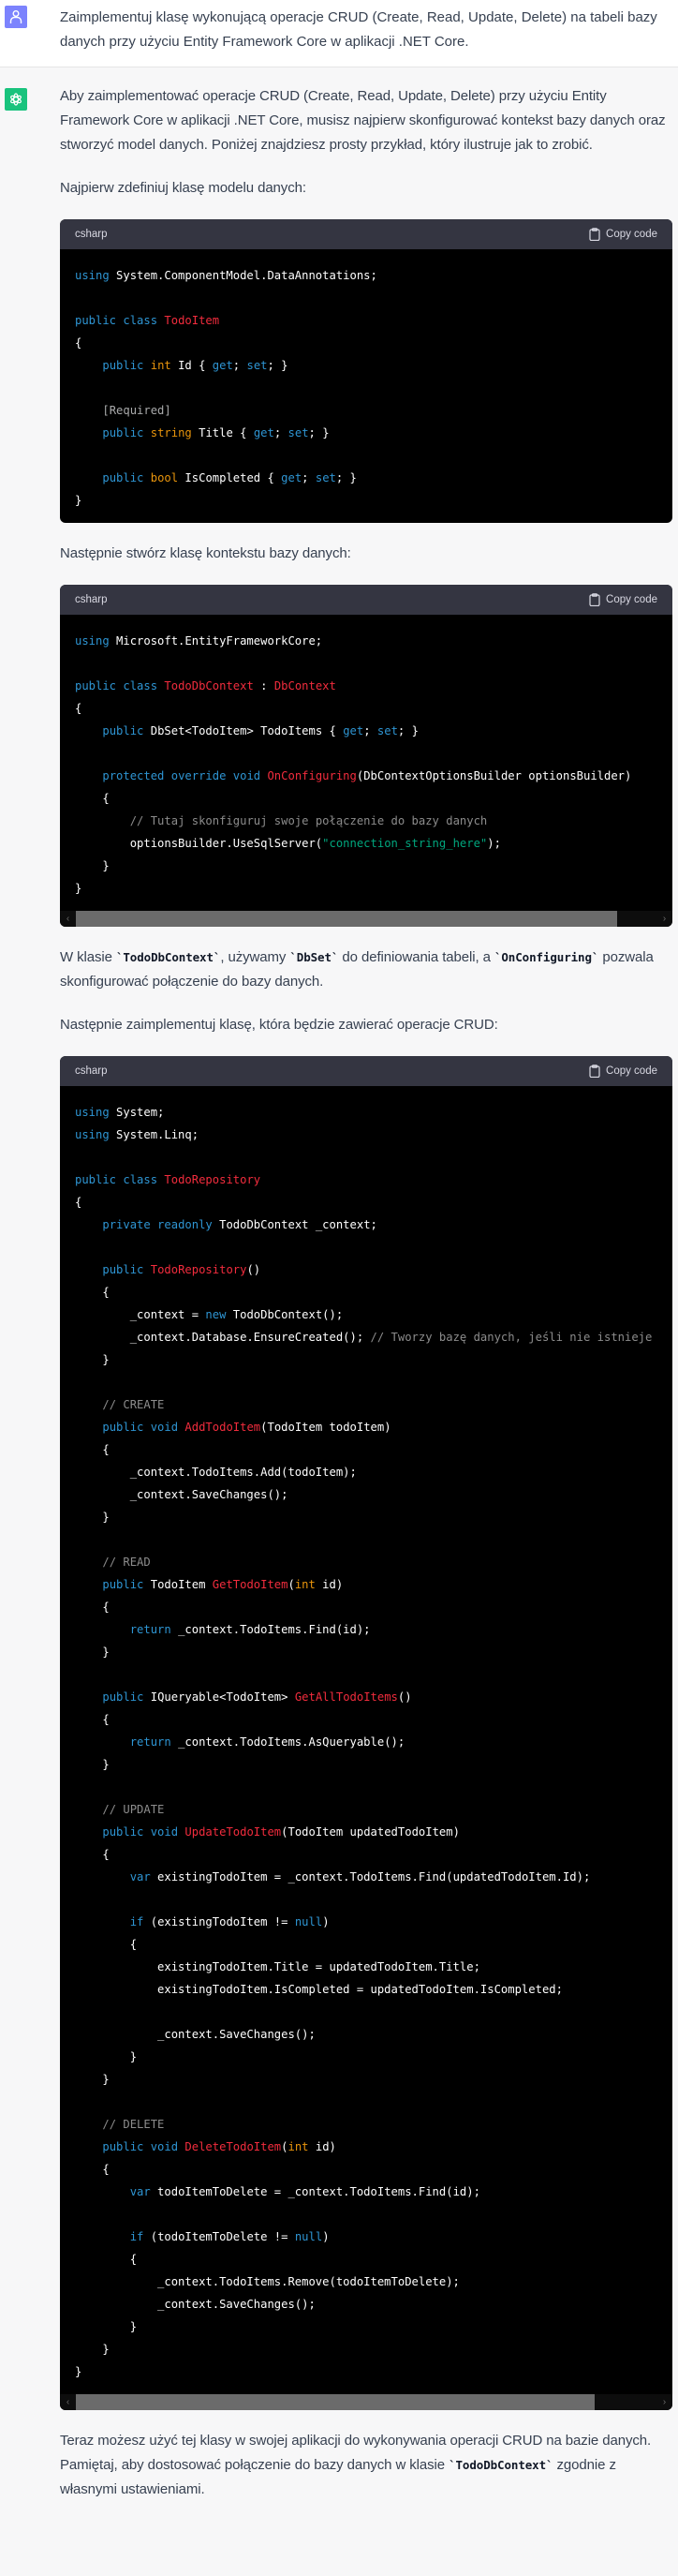 The width and height of the screenshot is (678, 2576). What do you see at coordinates (366, 433) in the screenshot?
I see `code-line: public string Title { get; set; }` at bounding box center [366, 433].